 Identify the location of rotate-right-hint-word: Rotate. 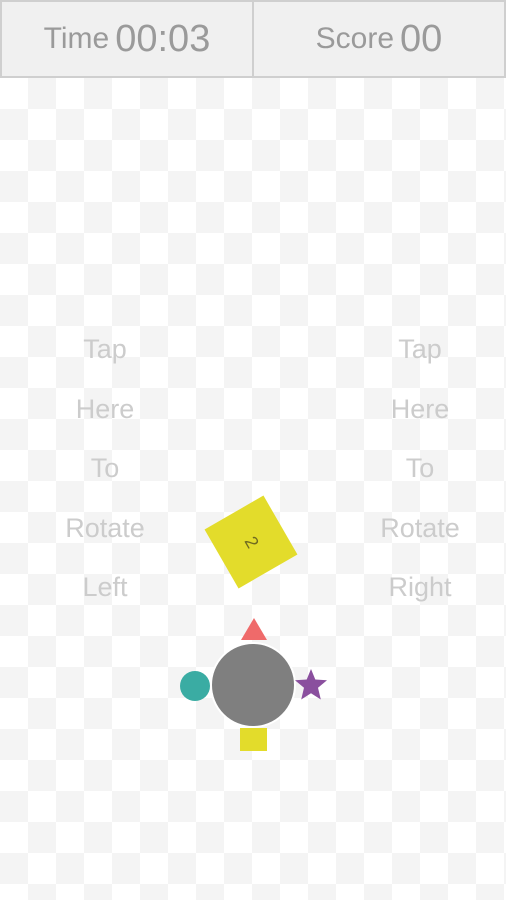
(420, 527).